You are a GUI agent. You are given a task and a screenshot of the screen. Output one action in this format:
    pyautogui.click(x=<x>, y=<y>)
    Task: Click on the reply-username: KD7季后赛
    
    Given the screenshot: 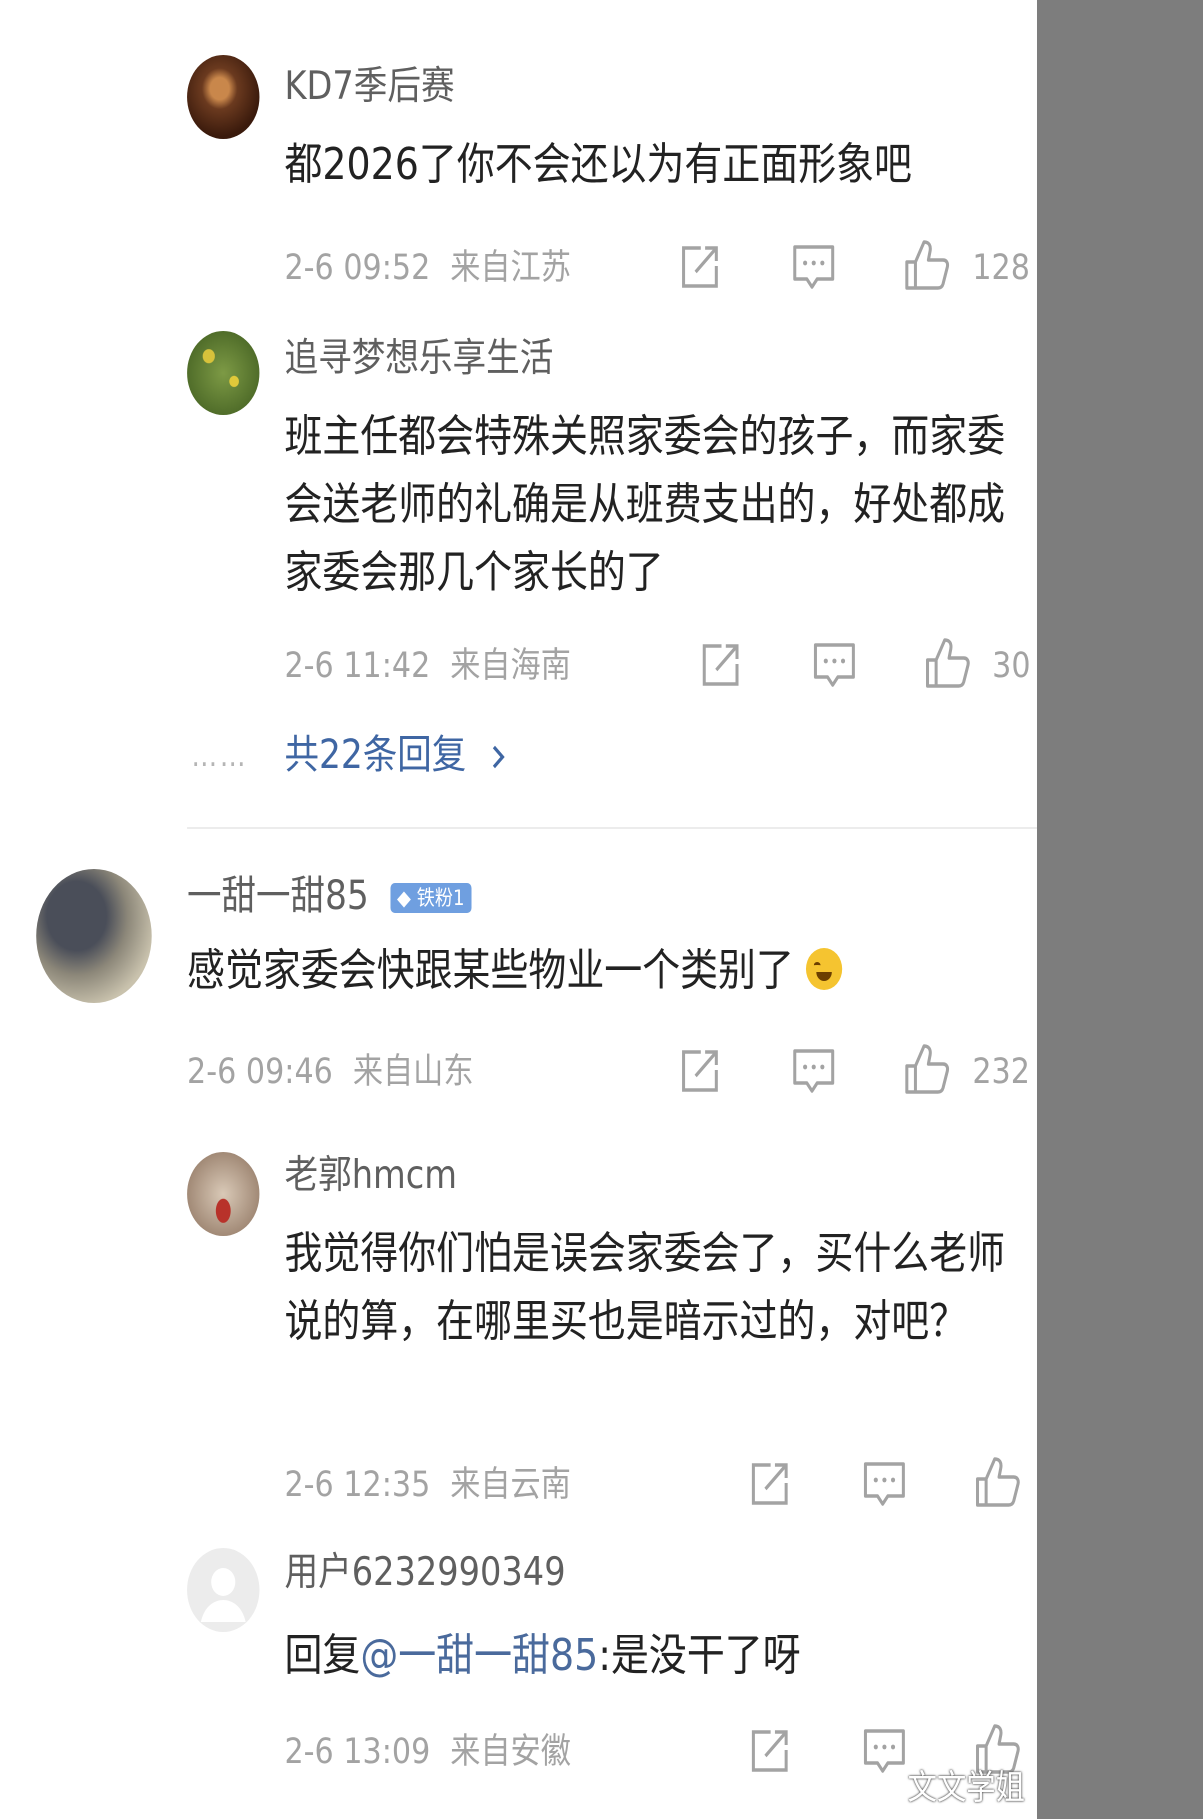 What is the action you would take?
    pyautogui.click(x=369, y=87)
    